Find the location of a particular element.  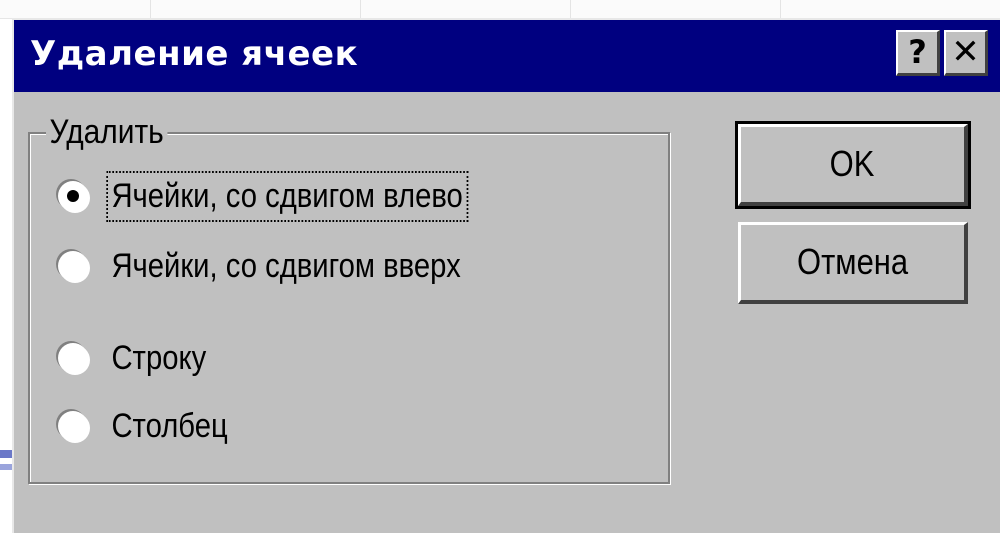

cancel-button-label: Отмена is located at coordinates (852, 261).